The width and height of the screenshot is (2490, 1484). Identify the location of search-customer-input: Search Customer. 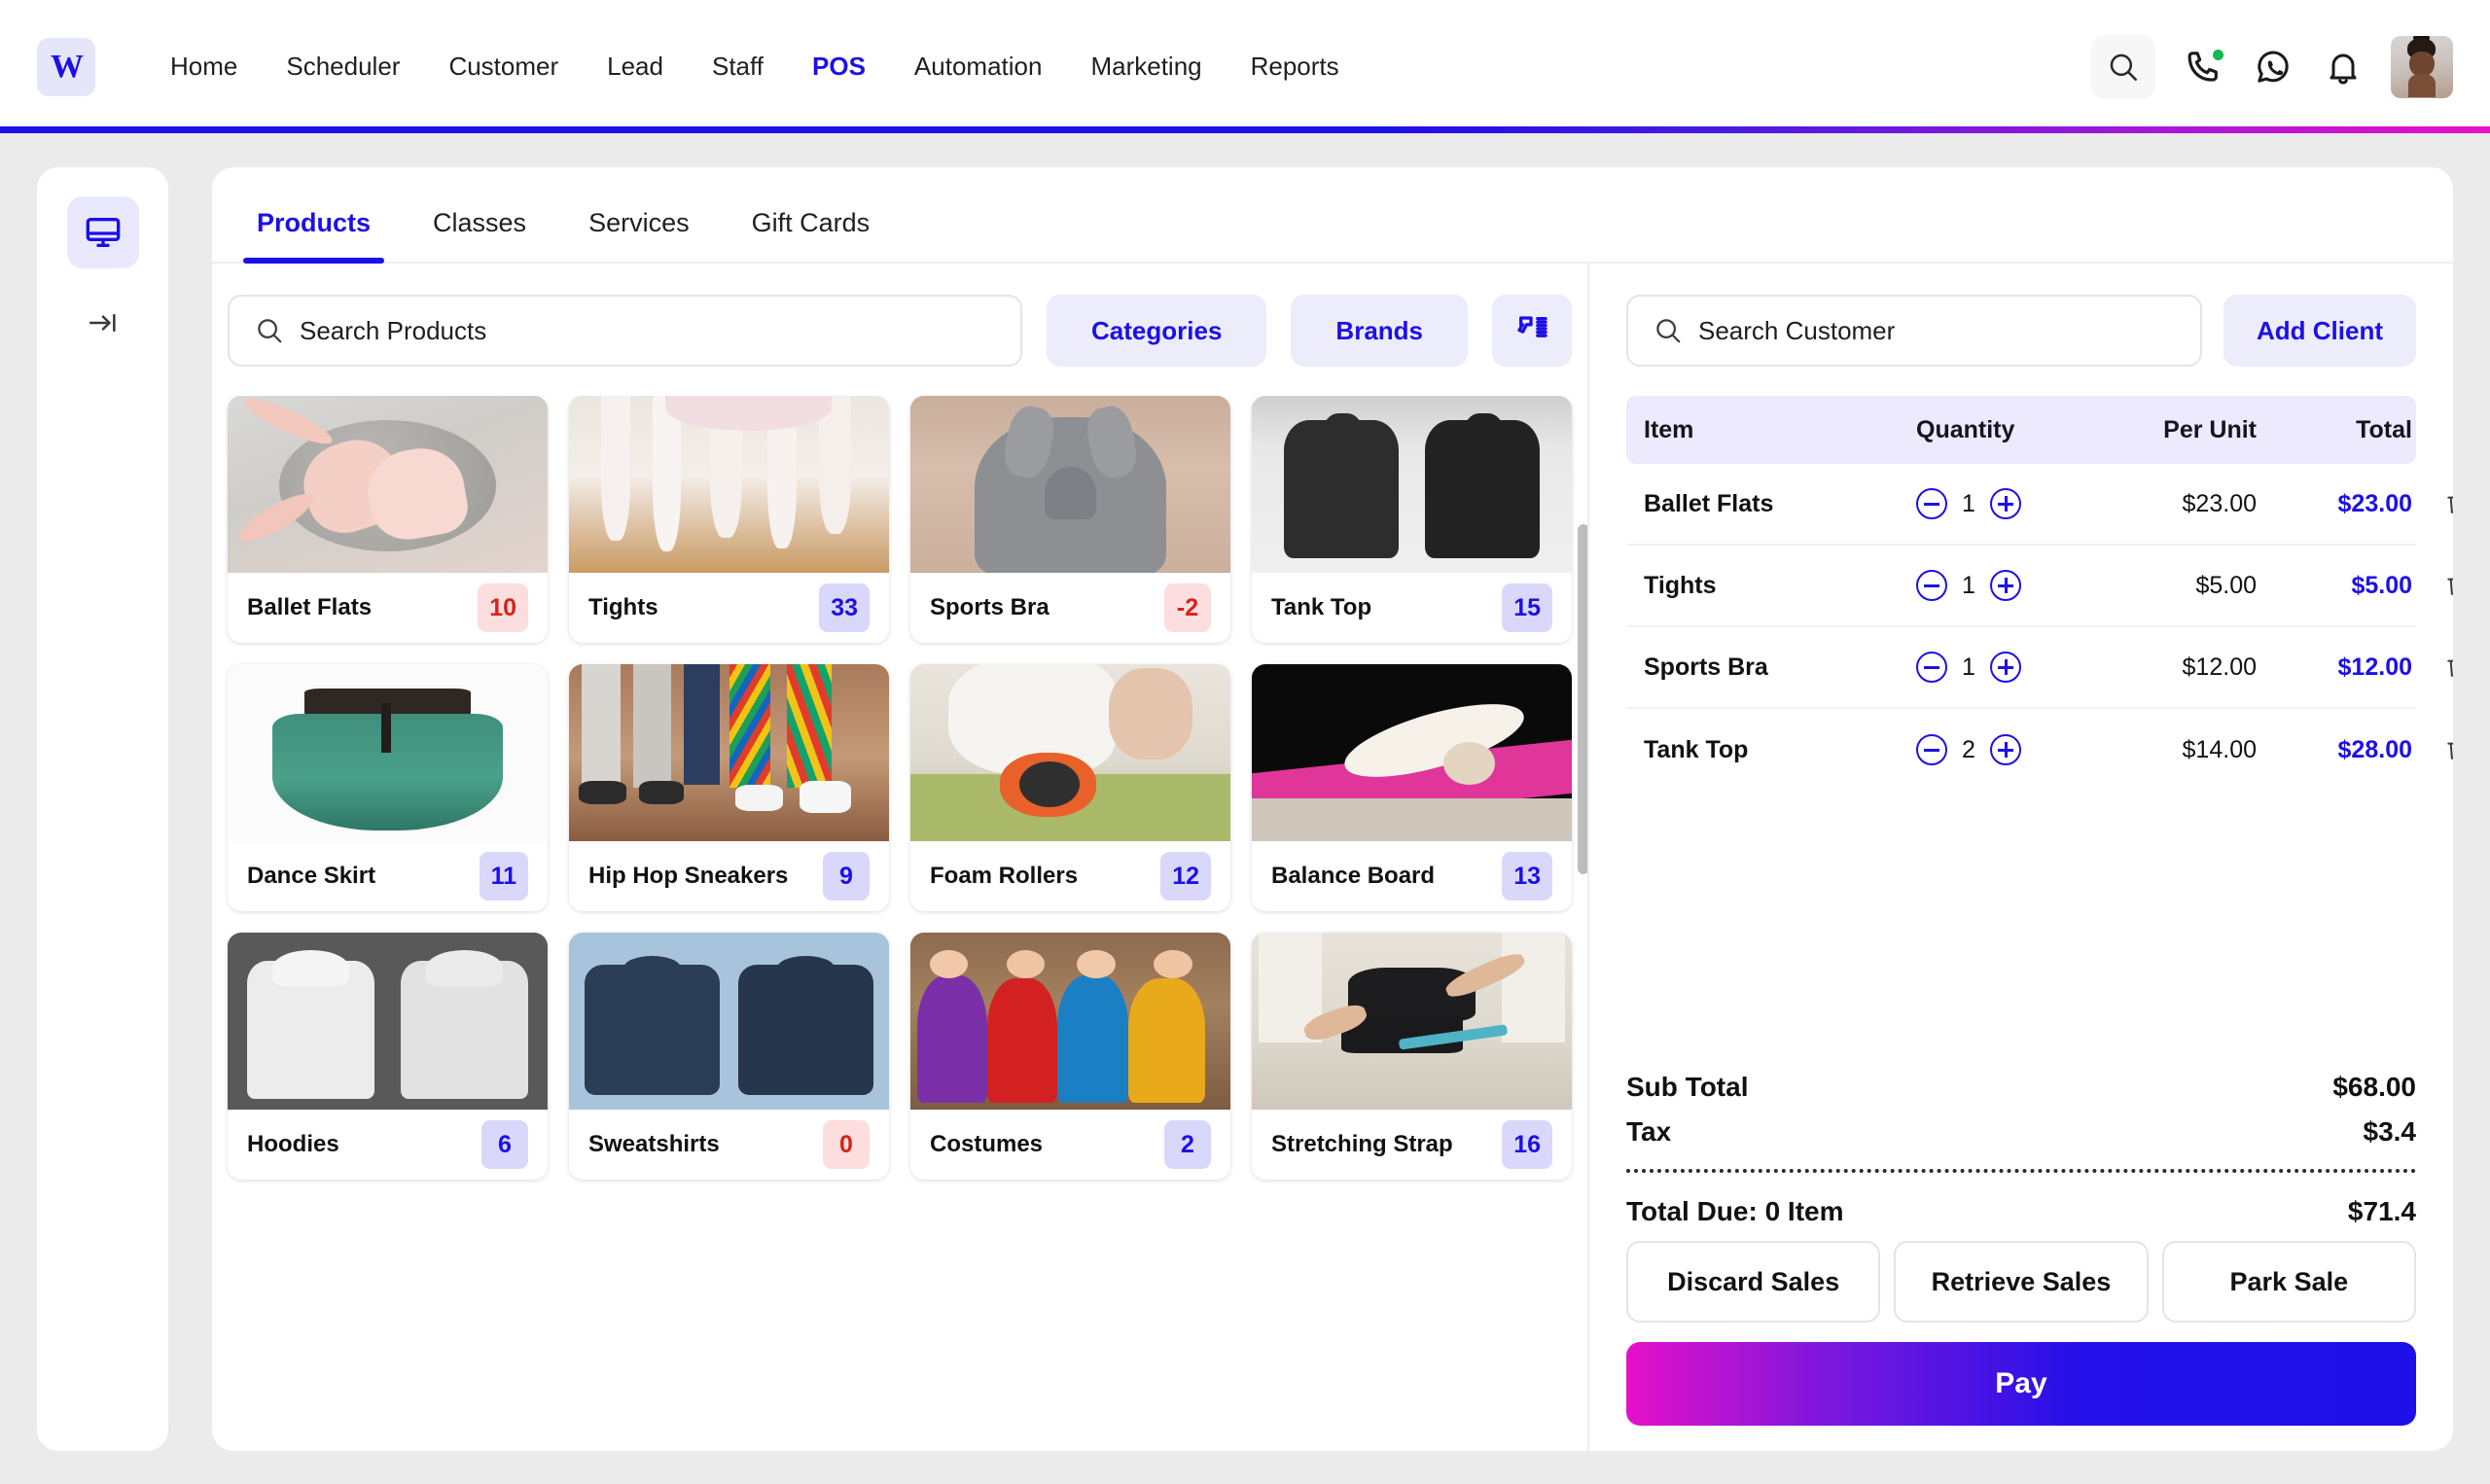
(1914, 331).